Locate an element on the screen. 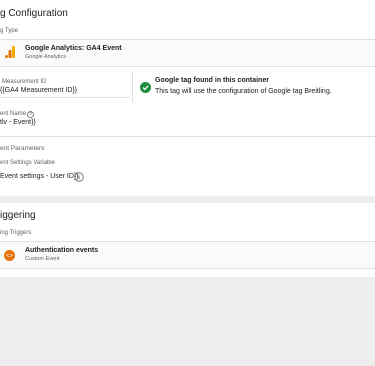  google-tag-status-title: Google tag found in this container is located at coordinates (212, 80).